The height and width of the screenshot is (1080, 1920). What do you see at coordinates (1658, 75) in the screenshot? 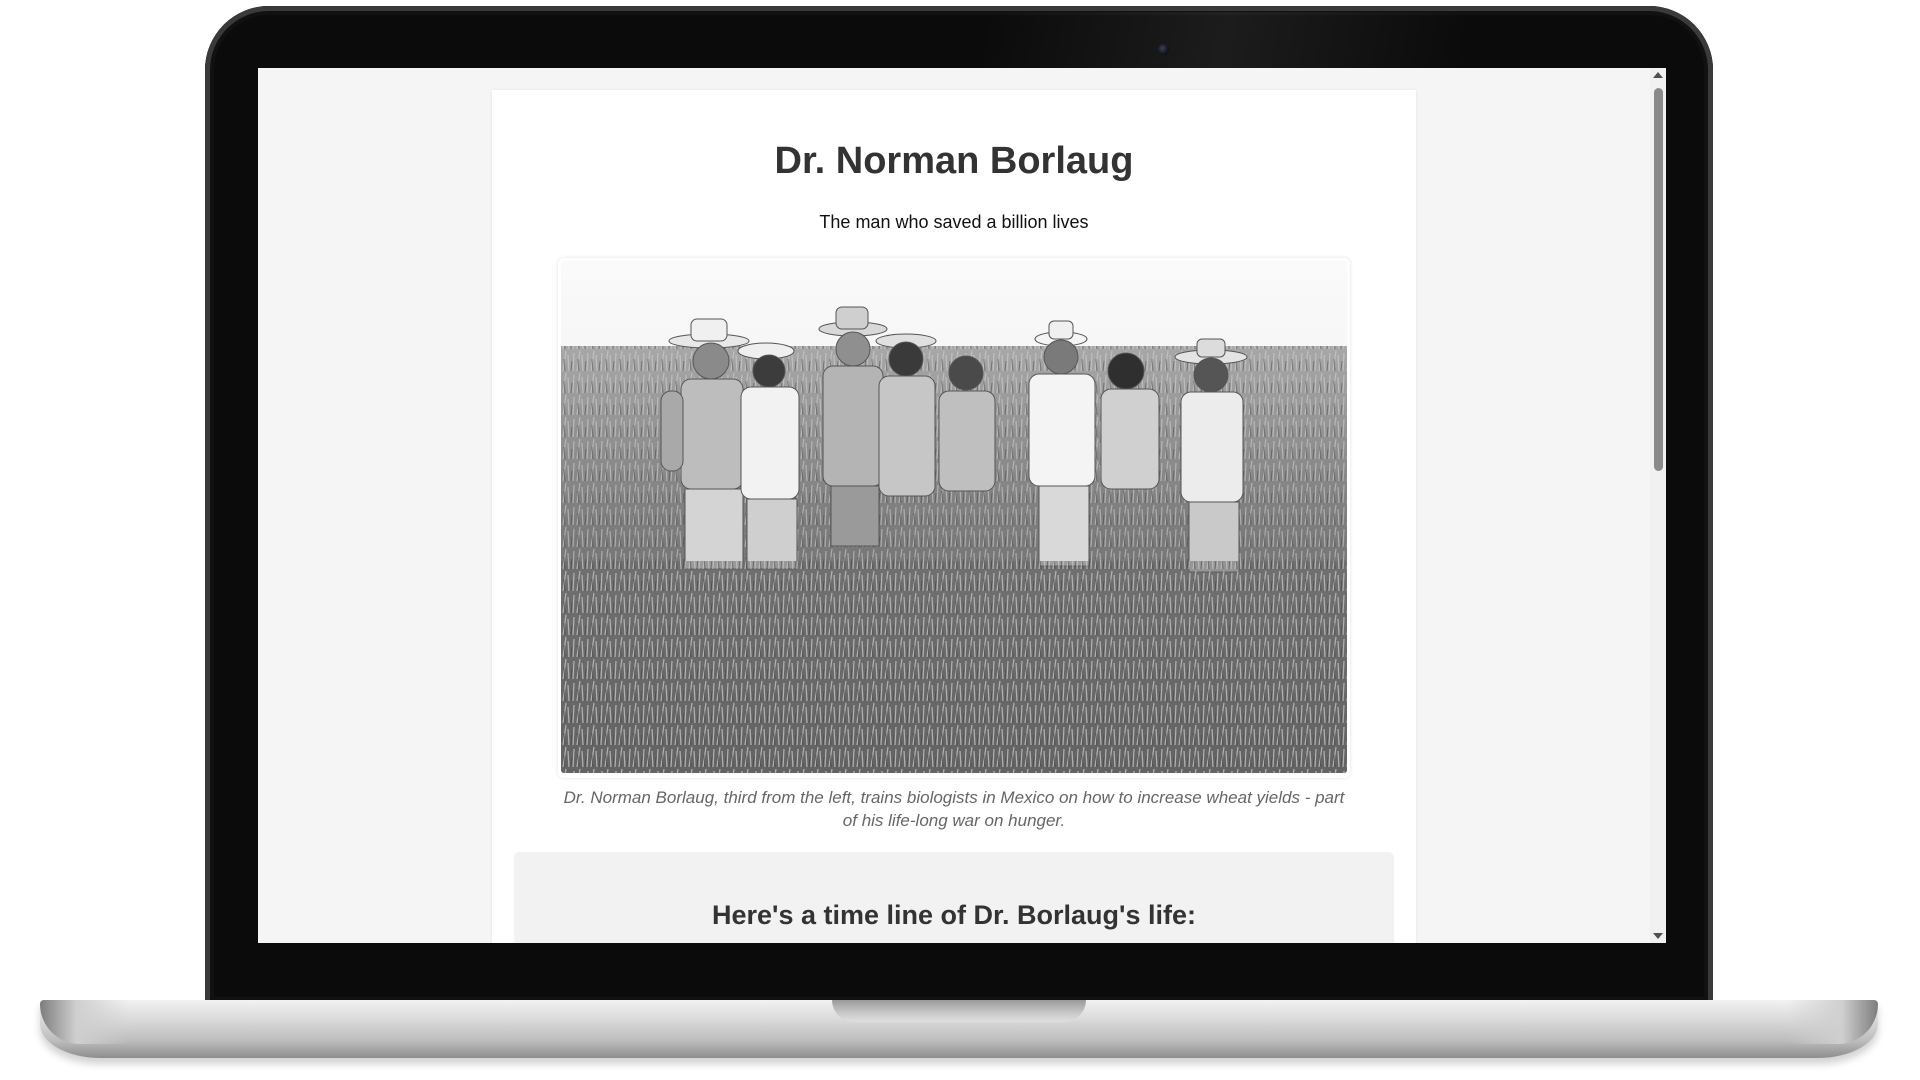
I see `scroll-up-arrow-icon` at bounding box center [1658, 75].